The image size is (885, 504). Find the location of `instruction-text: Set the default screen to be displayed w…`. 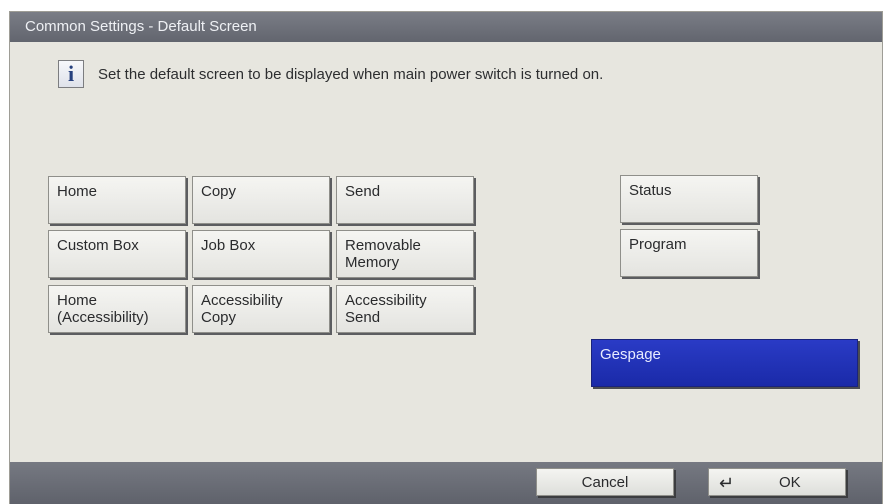

instruction-text: Set the default screen to be displayed w… is located at coordinates (351, 74).